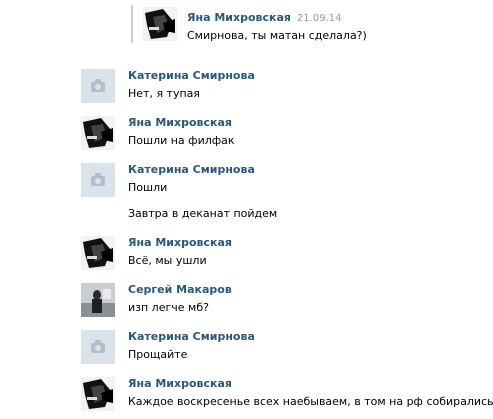 The height and width of the screenshot is (419, 493). Describe the element at coordinates (181, 140) in the screenshot. I see `message-text: Пошли на филфак` at that location.